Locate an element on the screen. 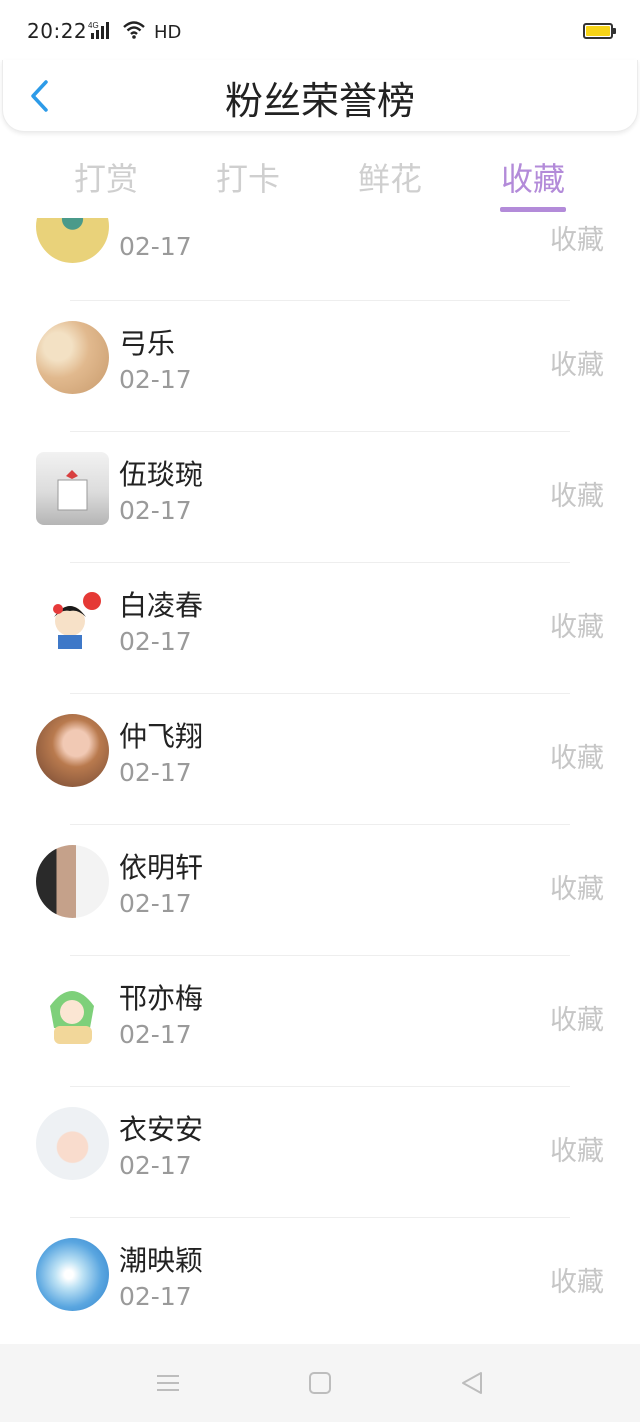  tab-active-indicator is located at coordinates (533, 209).